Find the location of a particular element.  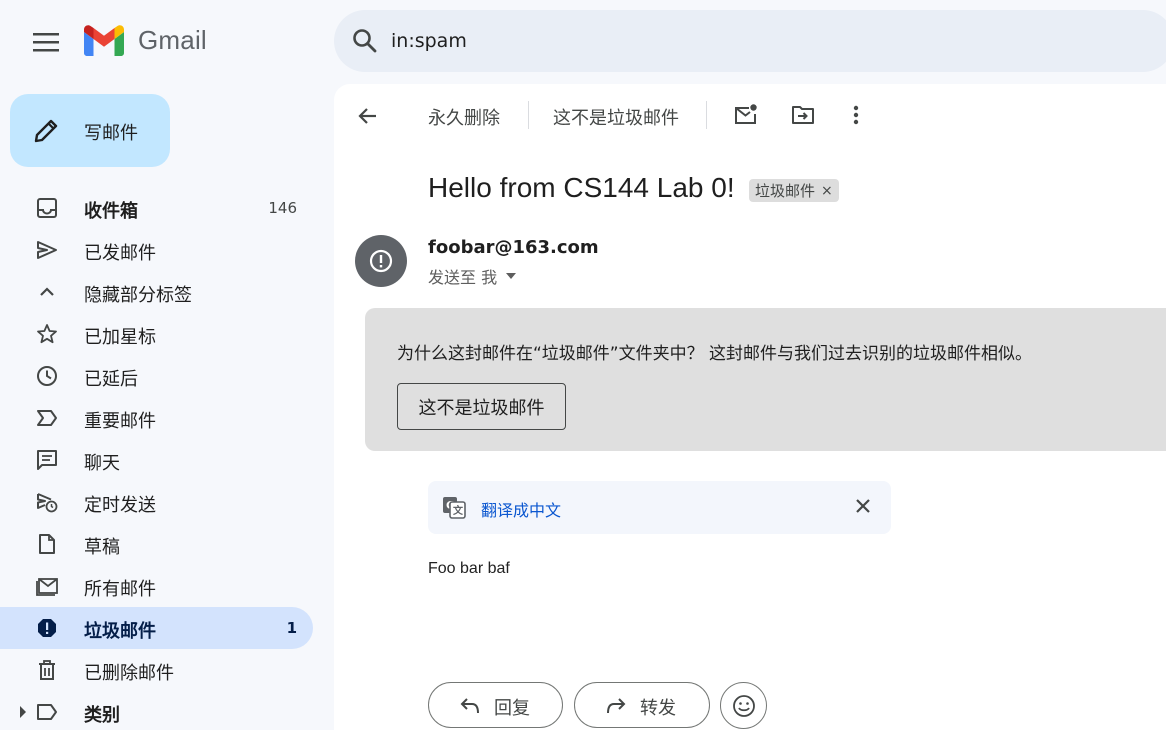

chip-label: 垃圾邮件 is located at coordinates (785, 191).